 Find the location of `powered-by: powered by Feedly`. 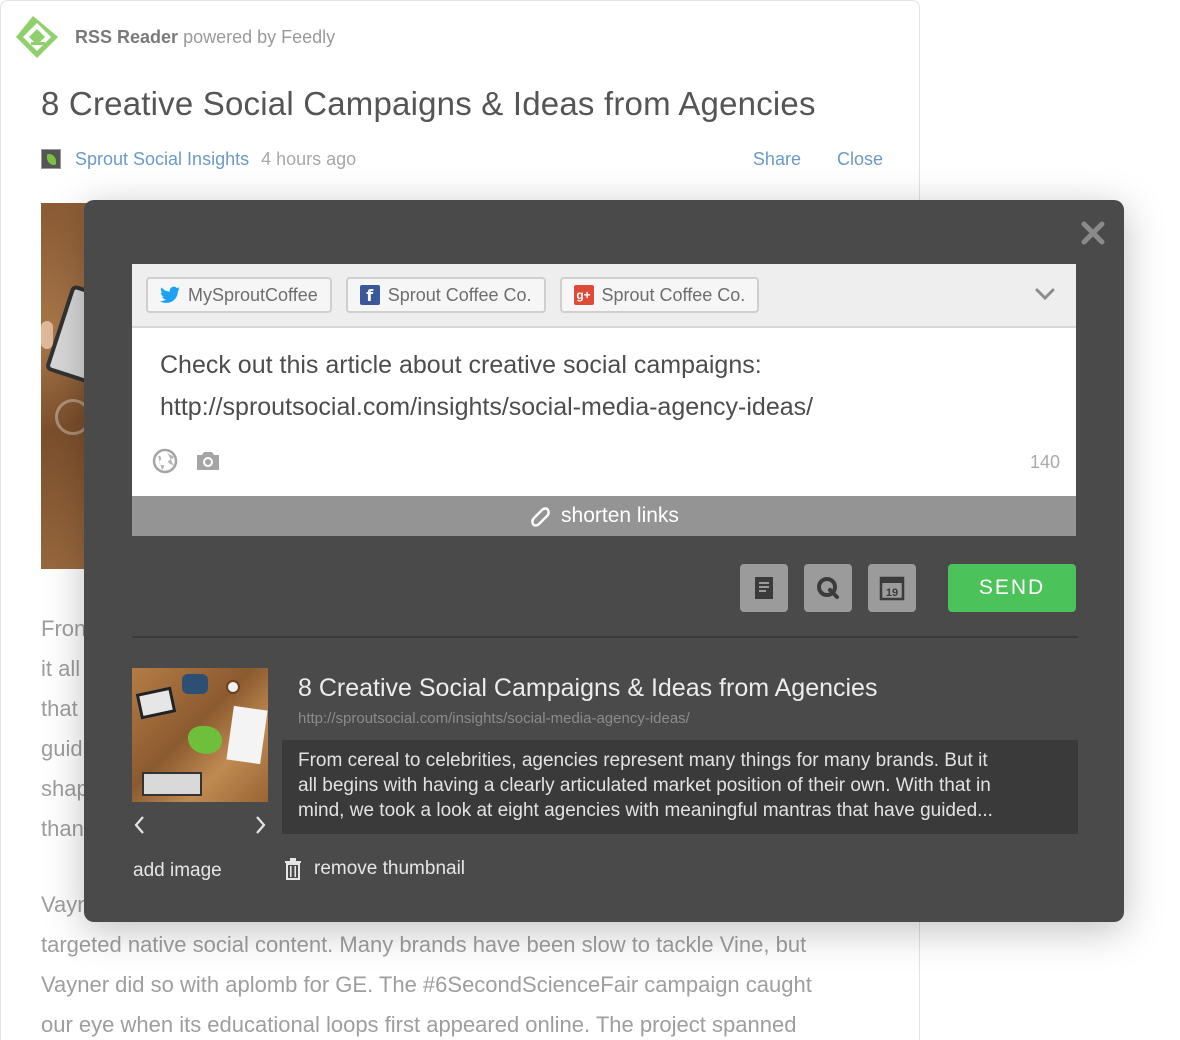

powered-by: powered by Feedly is located at coordinates (259, 36).